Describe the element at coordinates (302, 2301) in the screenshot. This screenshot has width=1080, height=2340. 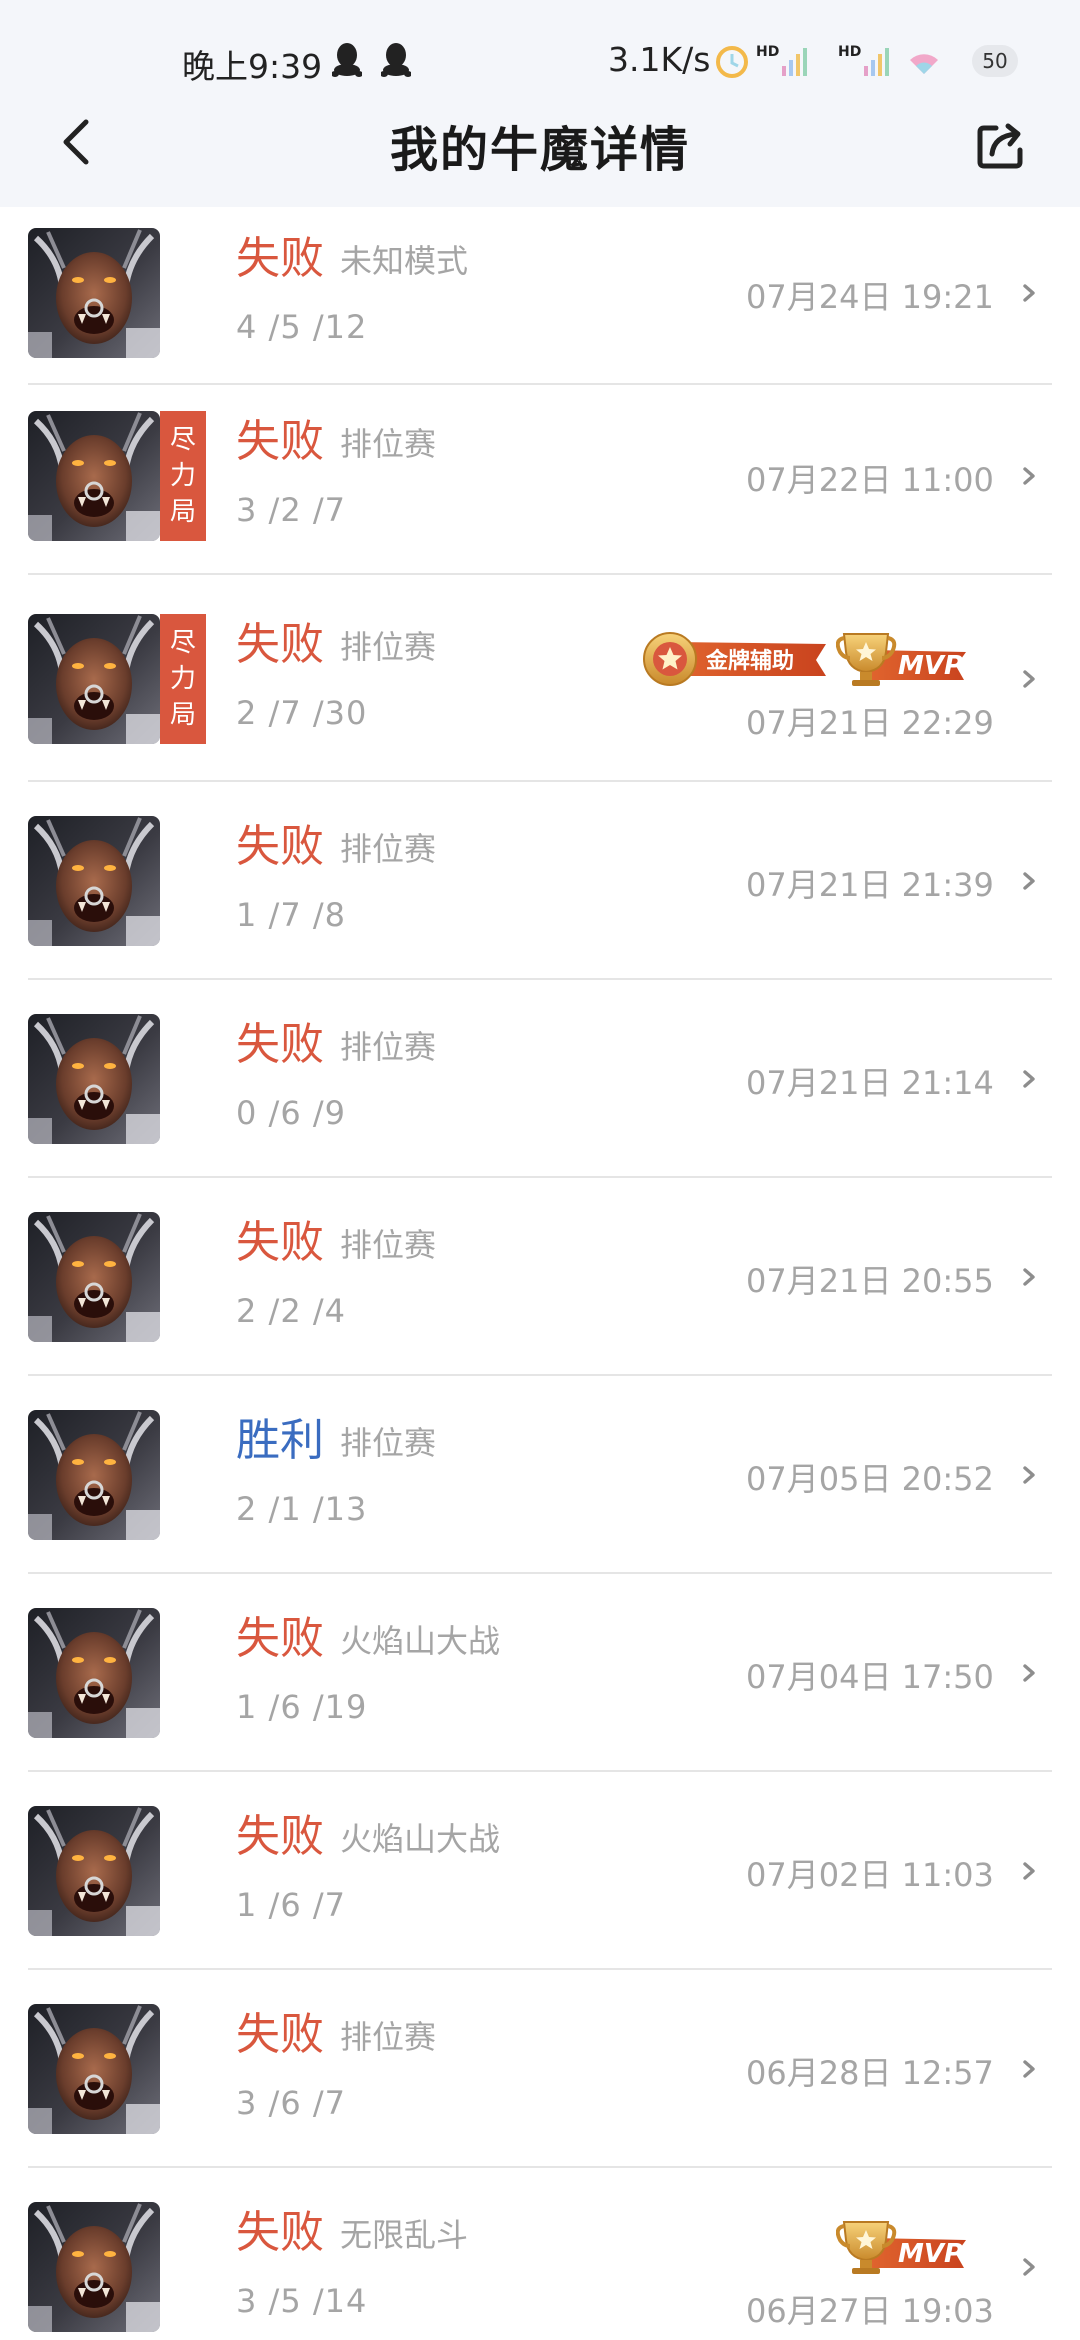
I see `match-kda: 3 /5 /14` at that location.